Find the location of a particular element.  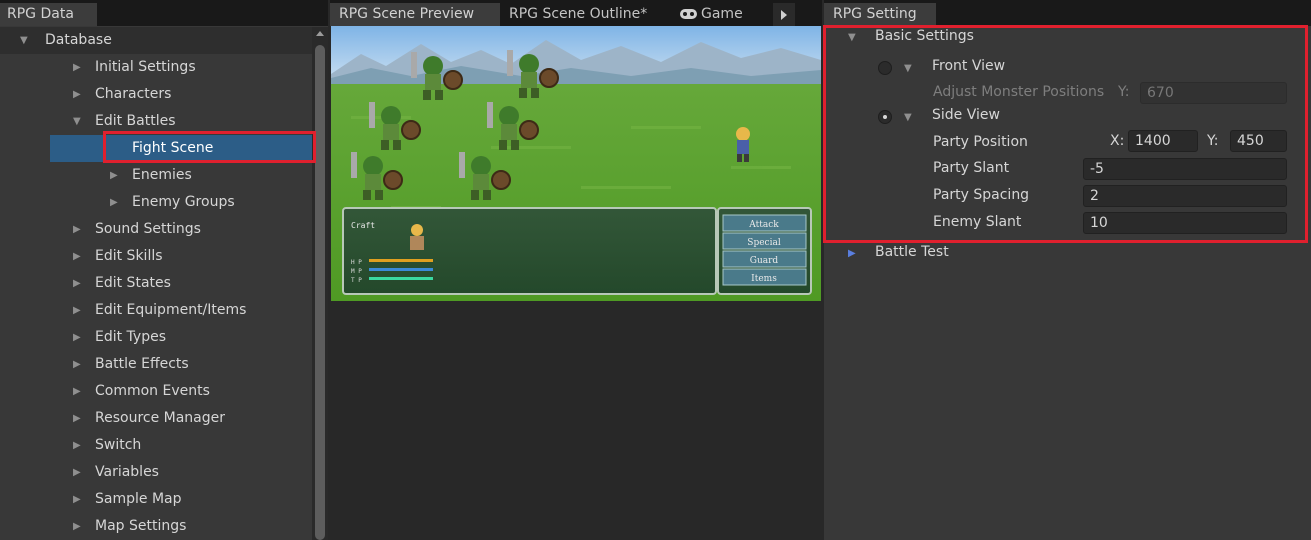

selection-highlight-box is located at coordinates (209, 147).